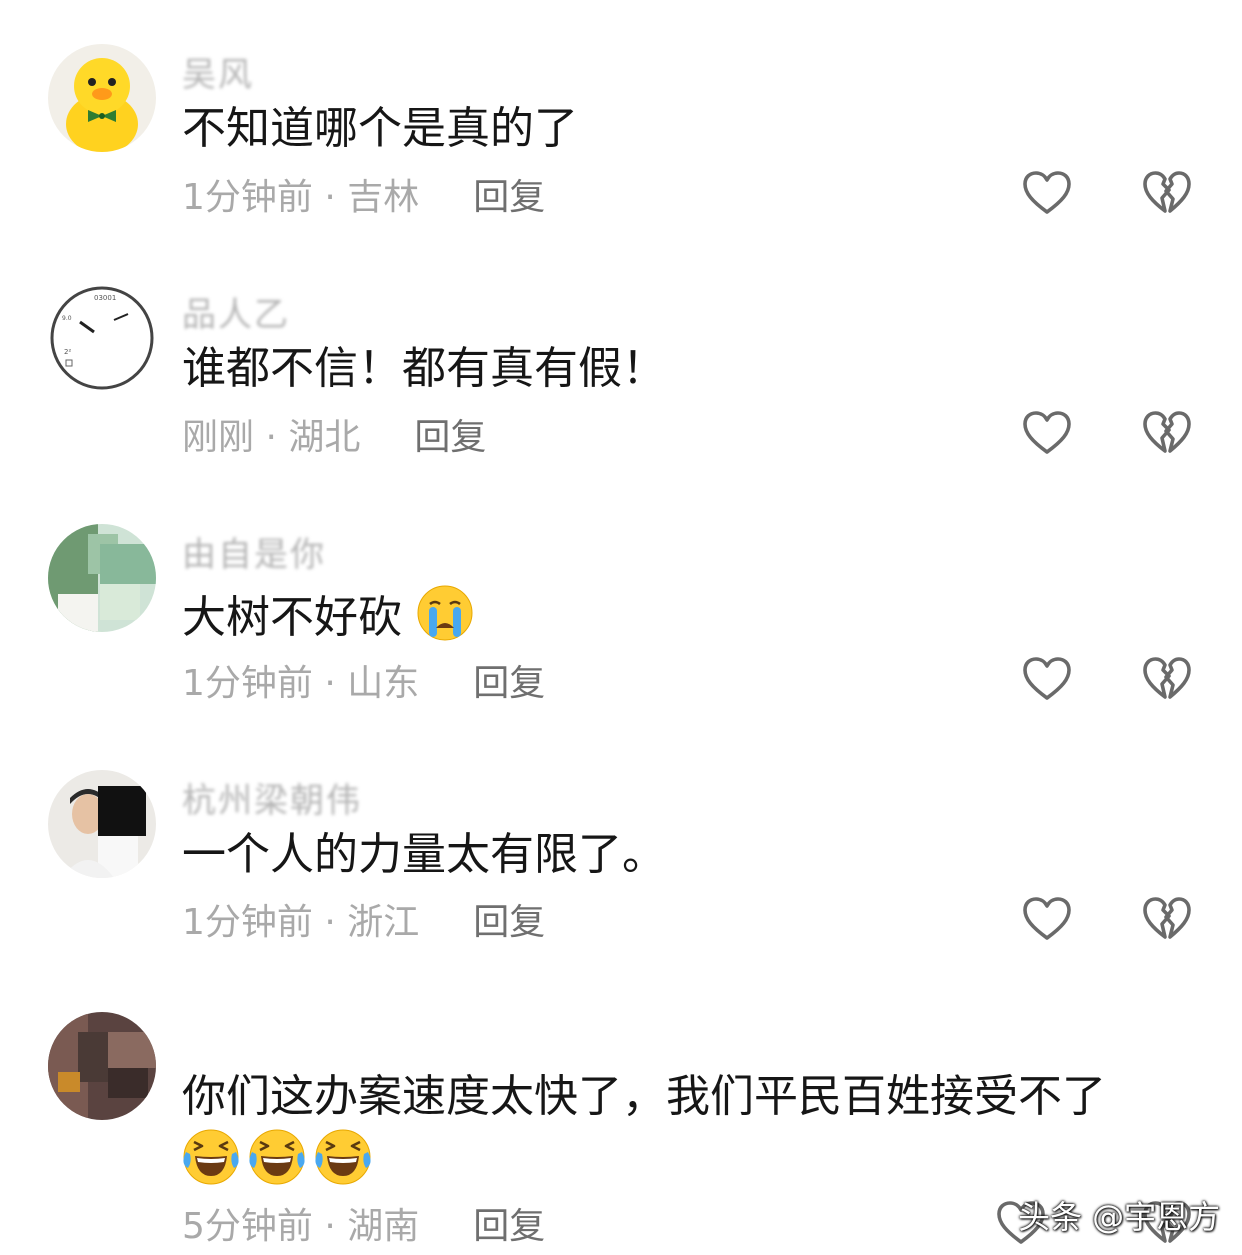 This screenshot has width=1242, height=1255. I want to click on clock-avatar-icon: 03001 9.0 2², so click(102, 338).